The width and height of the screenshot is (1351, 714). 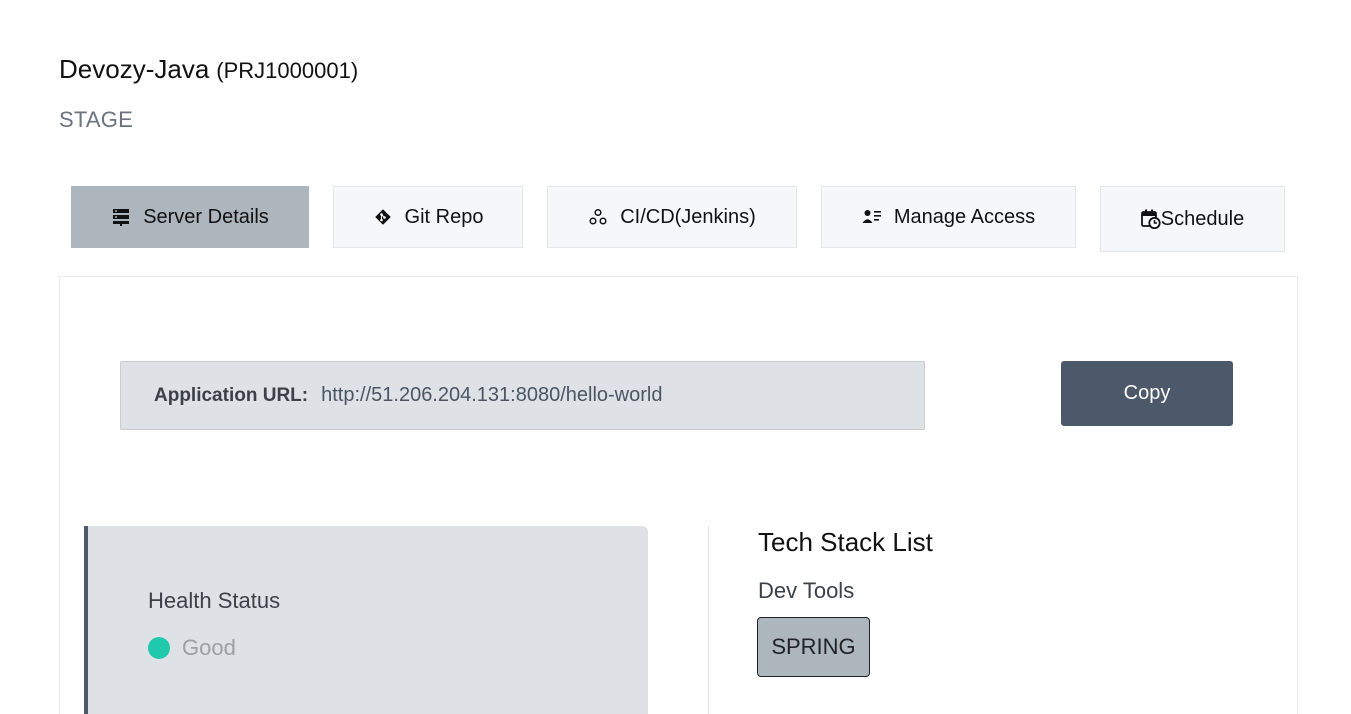 What do you see at coordinates (159, 648) in the screenshot?
I see `status-dot-icon` at bounding box center [159, 648].